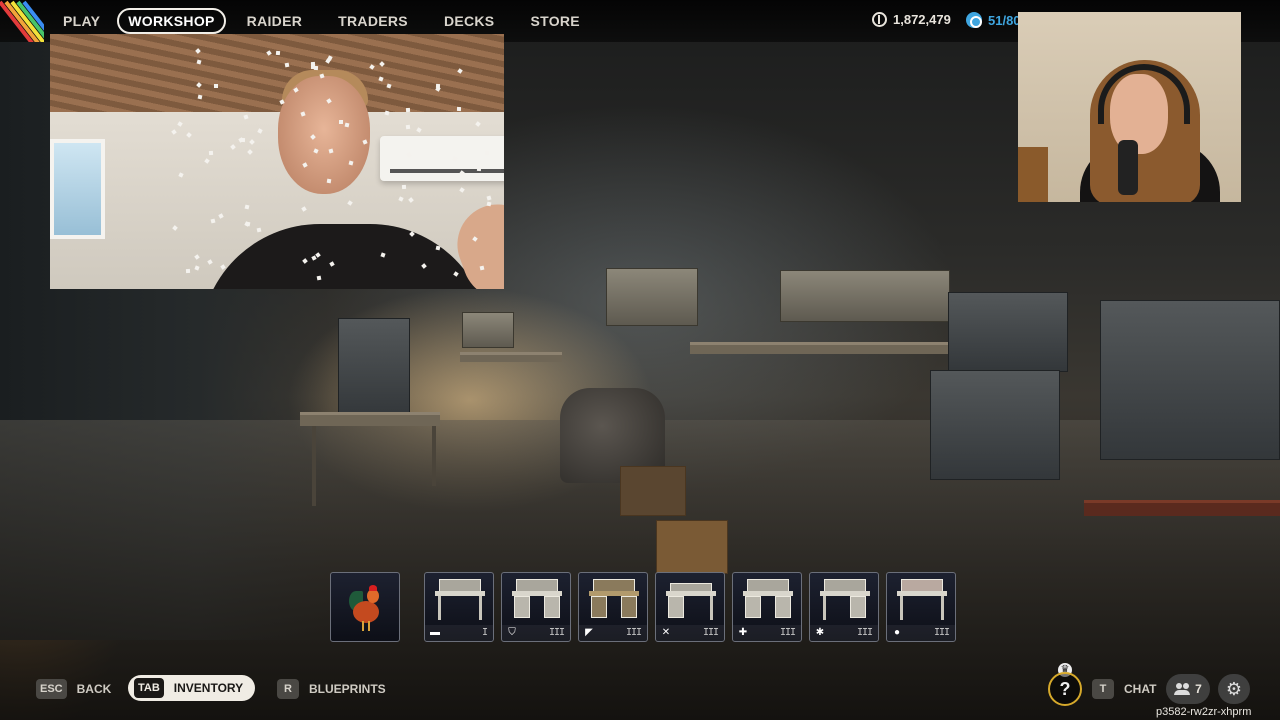 The width and height of the screenshot is (1280, 720). Describe the element at coordinates (1182, 508) in the screenshot. I see `red-desk` at that location.